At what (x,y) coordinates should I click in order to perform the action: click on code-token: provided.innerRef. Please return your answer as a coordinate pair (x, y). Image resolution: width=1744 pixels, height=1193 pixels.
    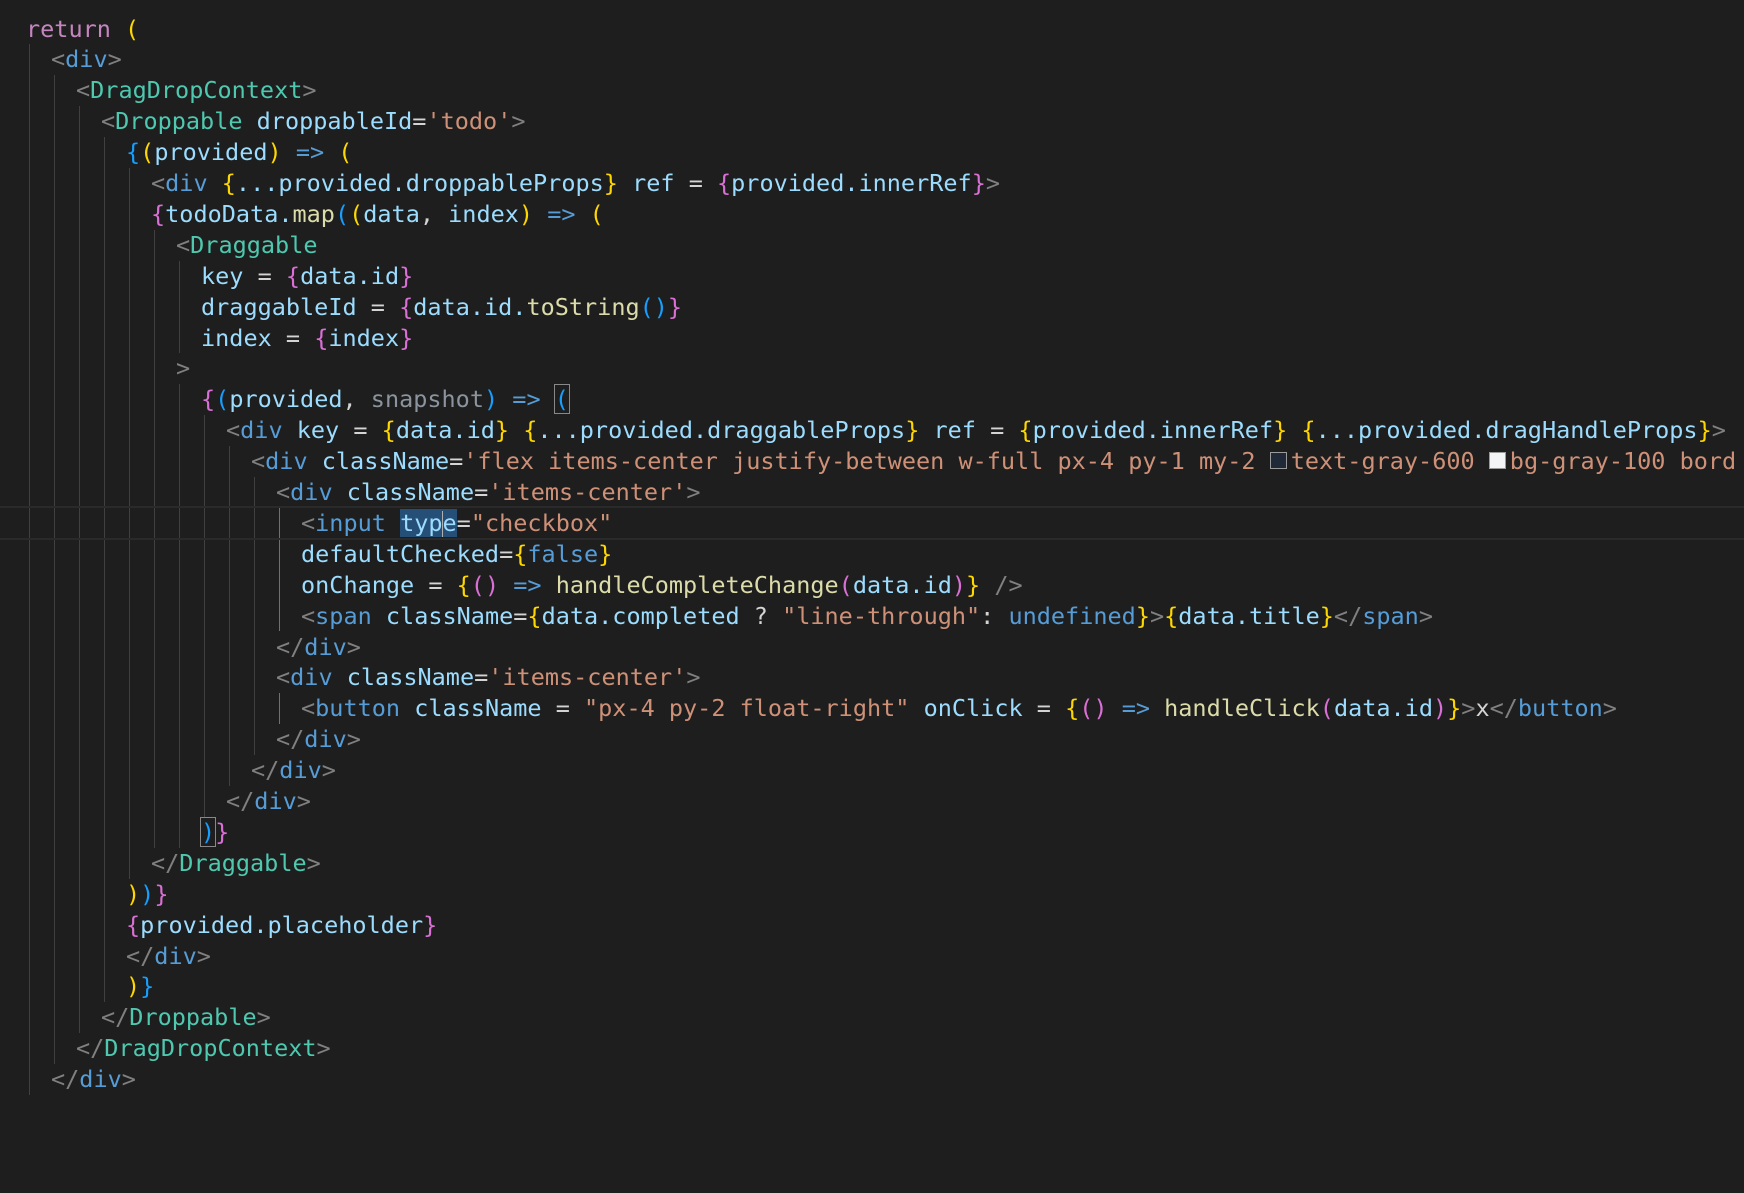
    Looking at the image, I should click on (1153, 430).